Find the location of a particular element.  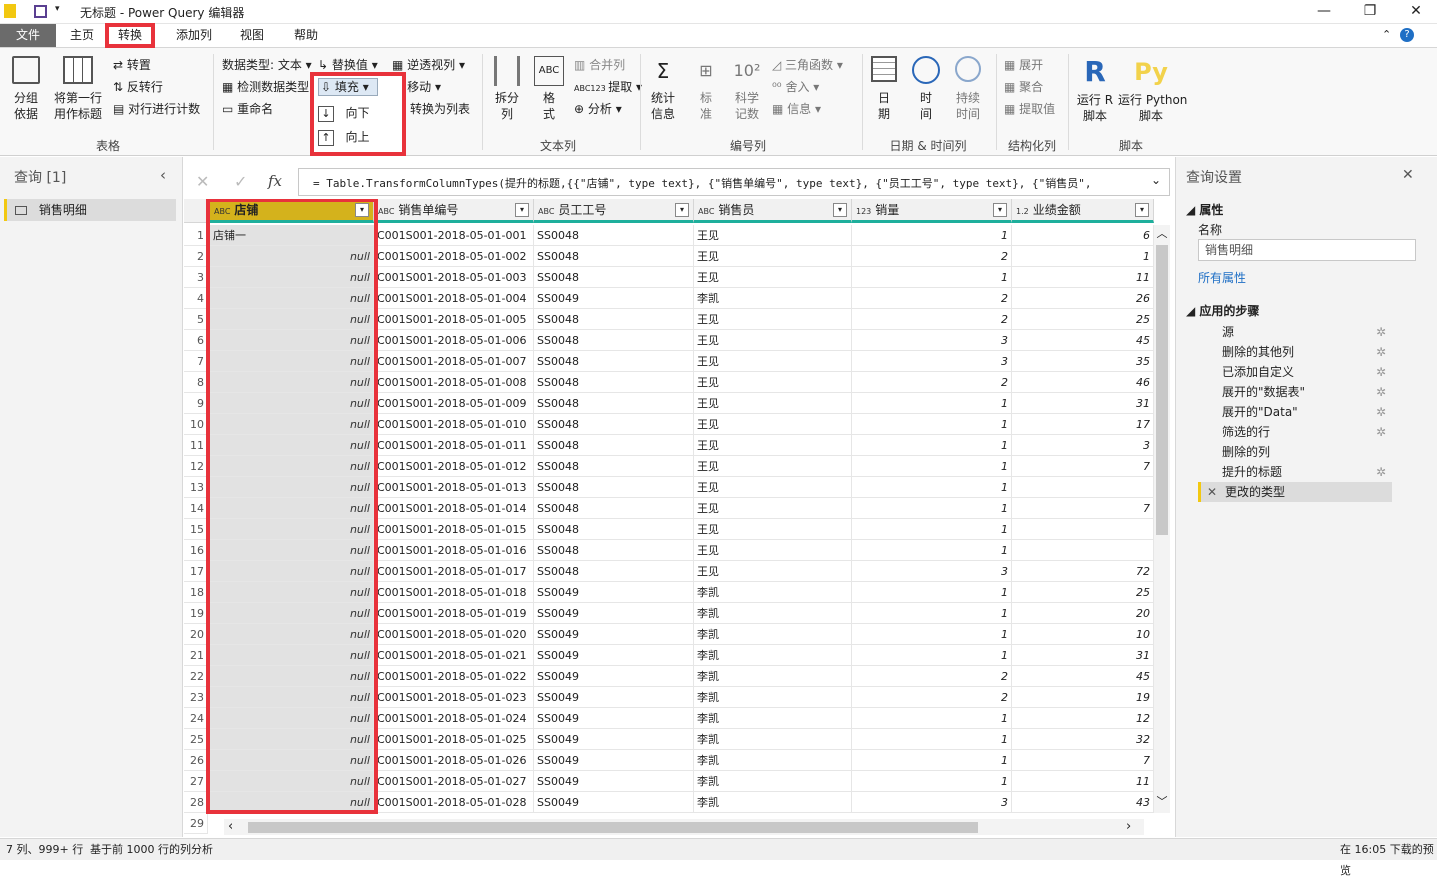

close-settings-icon: ✕ is located at coordinates (1408, 175).